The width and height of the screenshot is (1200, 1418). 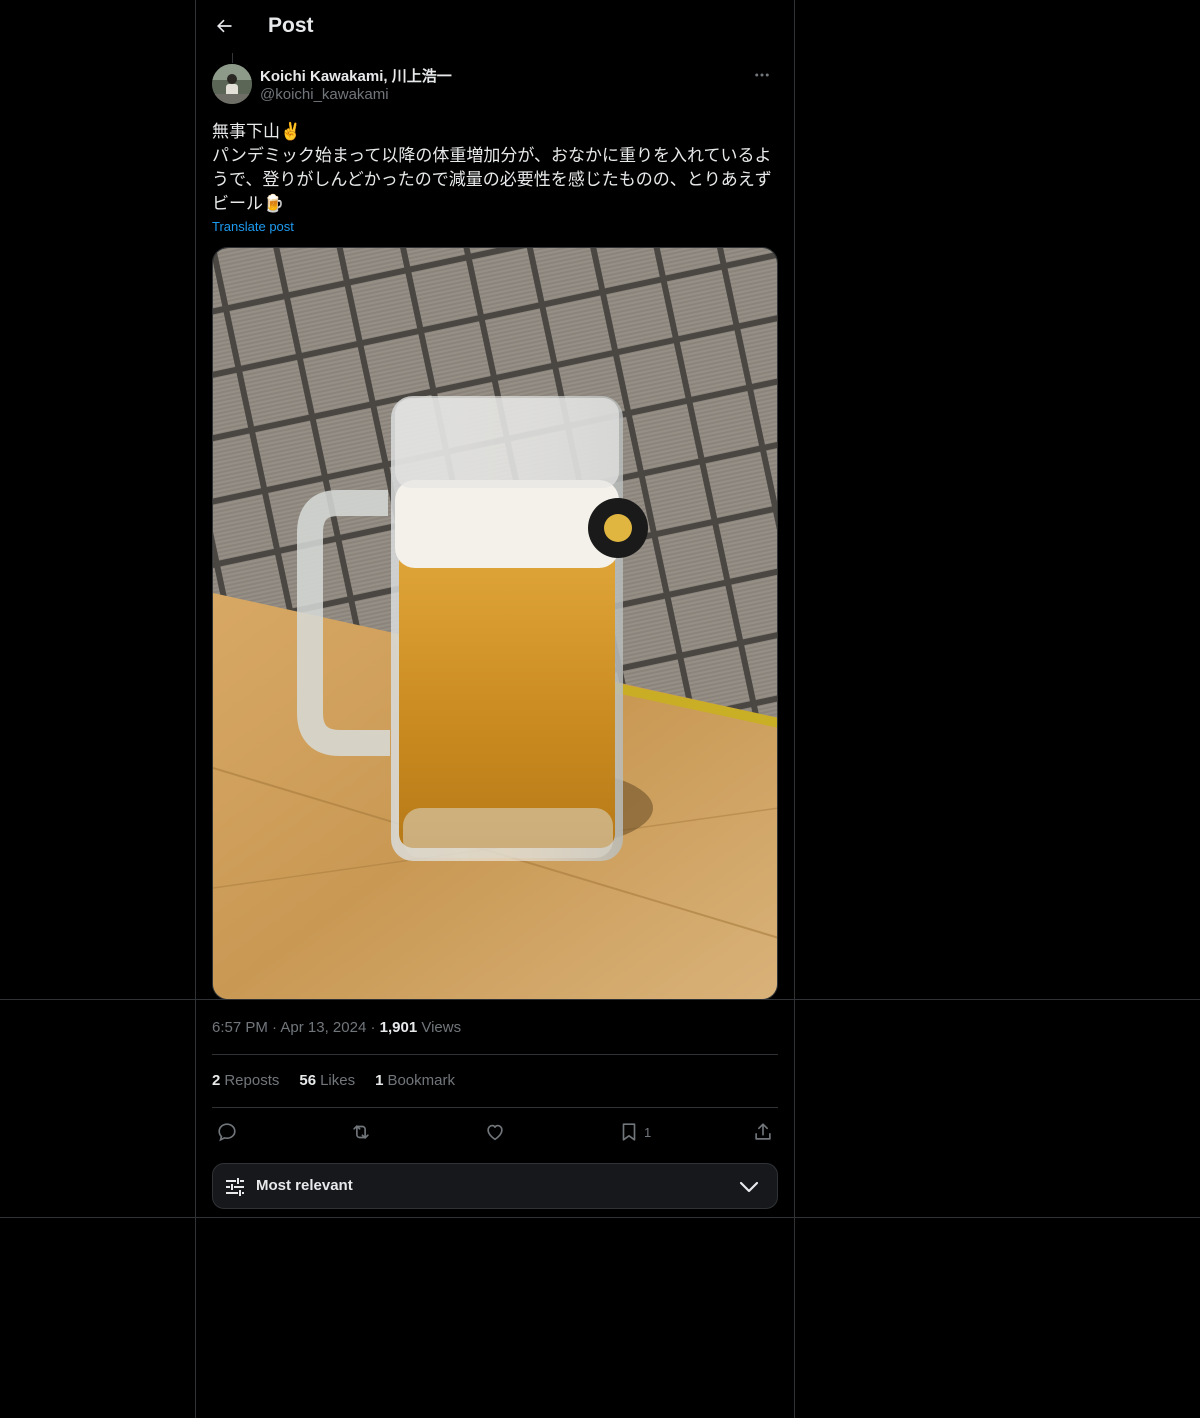 I want to click on post-action-bar: 1, so click(x=495, y=1132).